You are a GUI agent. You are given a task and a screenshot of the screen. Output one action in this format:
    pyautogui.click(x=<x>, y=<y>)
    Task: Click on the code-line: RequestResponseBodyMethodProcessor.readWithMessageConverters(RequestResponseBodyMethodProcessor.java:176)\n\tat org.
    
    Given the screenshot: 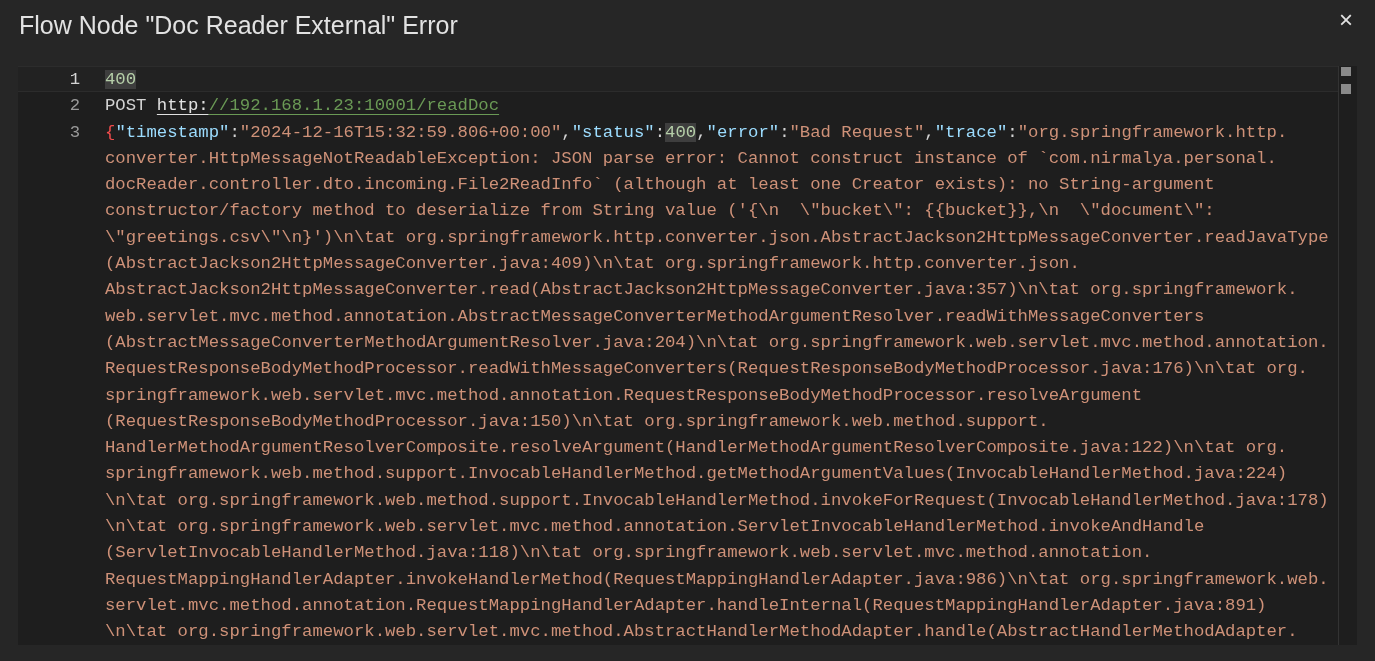 What is the action you would take?
    pyautogui.click(x=706, y=369)
    